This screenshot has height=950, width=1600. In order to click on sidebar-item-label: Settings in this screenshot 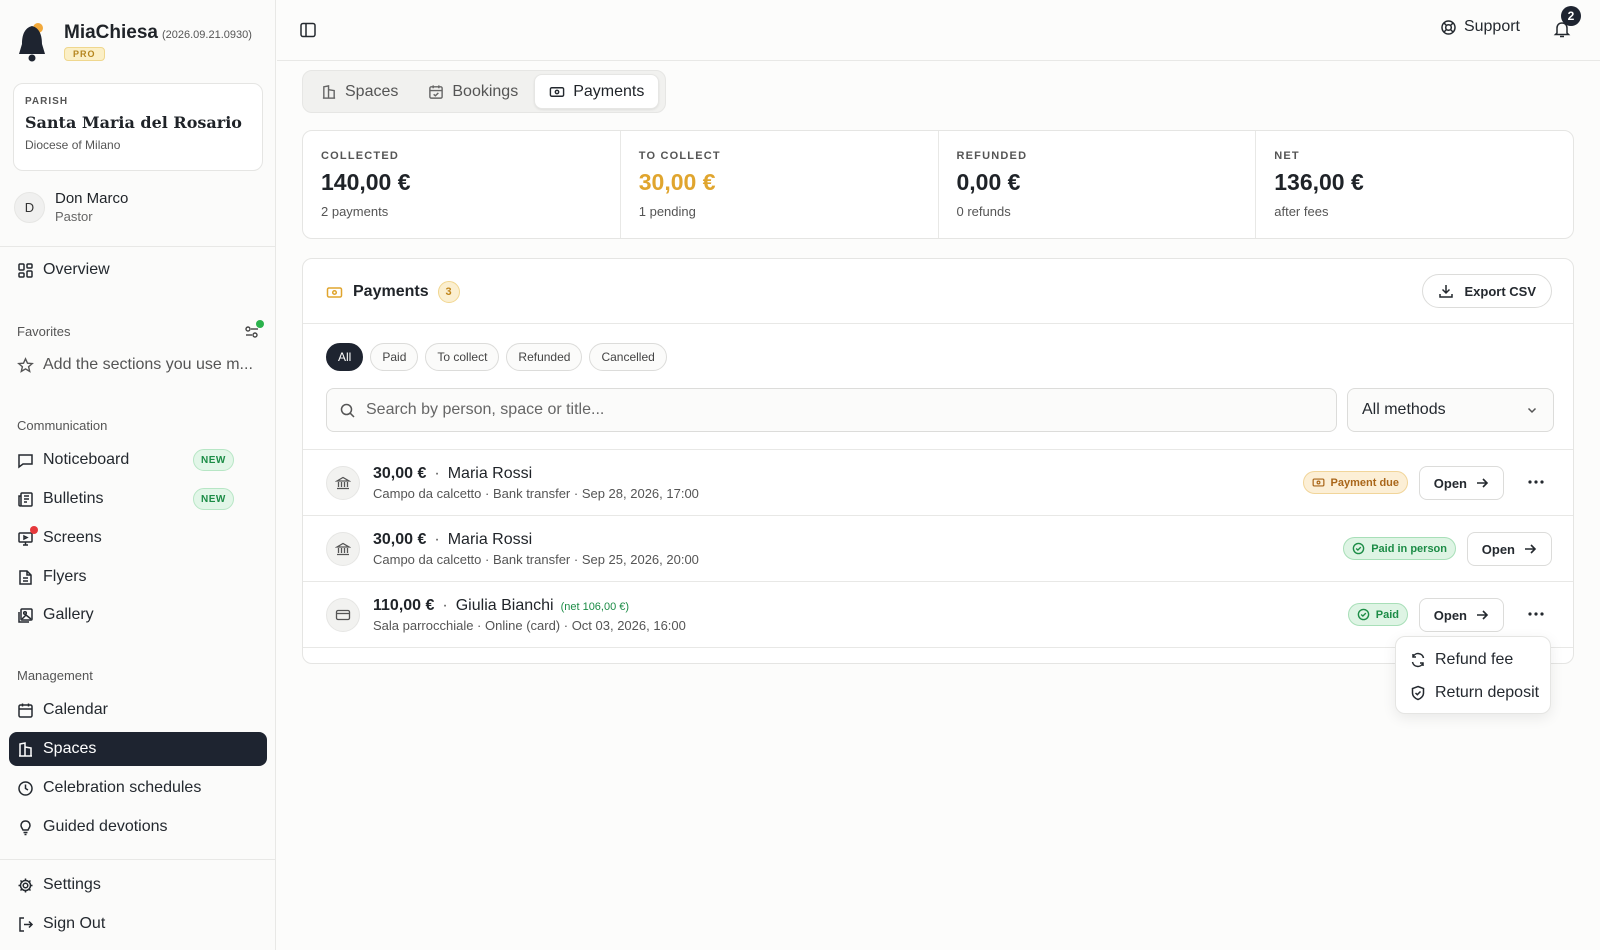, I will do `click(72, 884)`.